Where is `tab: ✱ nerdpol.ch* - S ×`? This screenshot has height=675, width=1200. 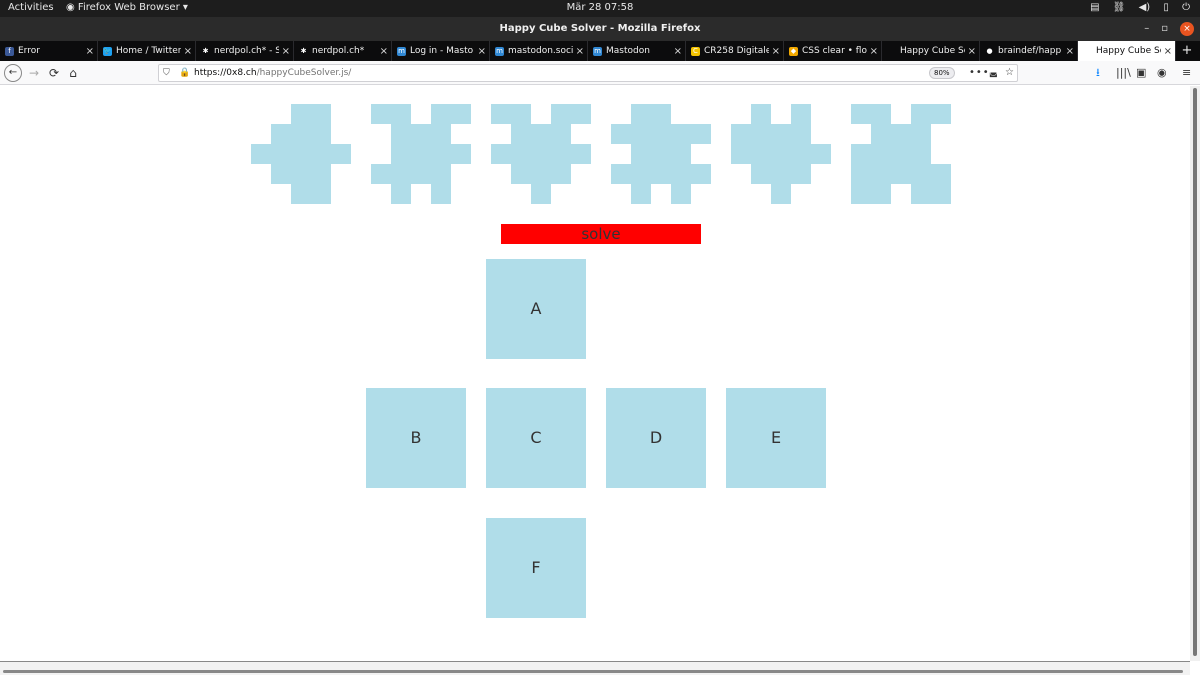 tab: ✱ nerdpol.ch* - S × is located at coordinates (245, 51).